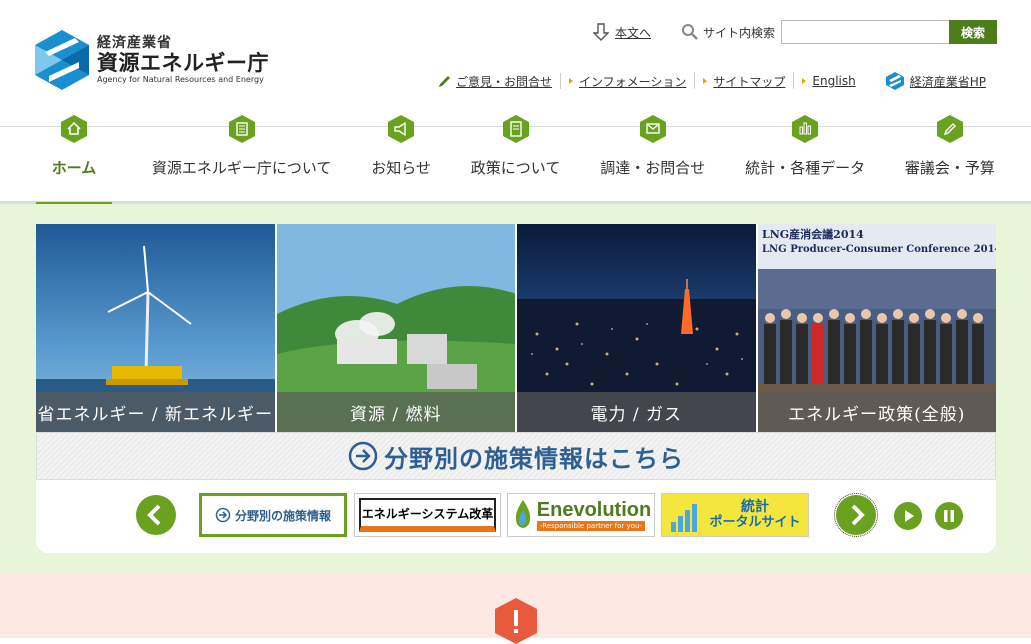 The width and height of the screenshot is (1031, 644). I want to click on tile-caption: 電力 / ガス, so click(636, 412).